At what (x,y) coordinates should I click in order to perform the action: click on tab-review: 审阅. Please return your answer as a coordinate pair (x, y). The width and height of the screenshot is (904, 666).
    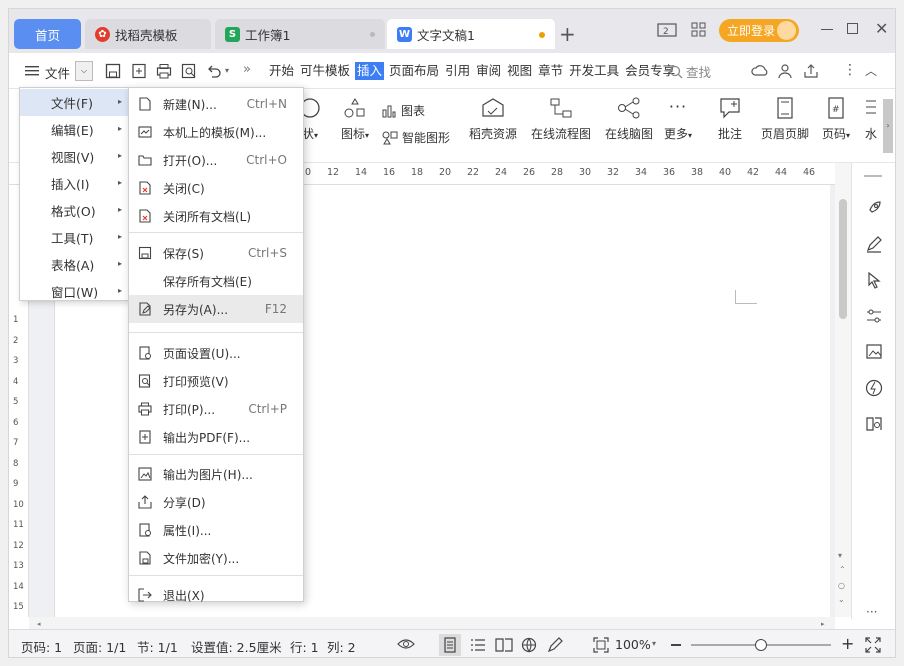
    Looking at the image, I should click on (488, 71).